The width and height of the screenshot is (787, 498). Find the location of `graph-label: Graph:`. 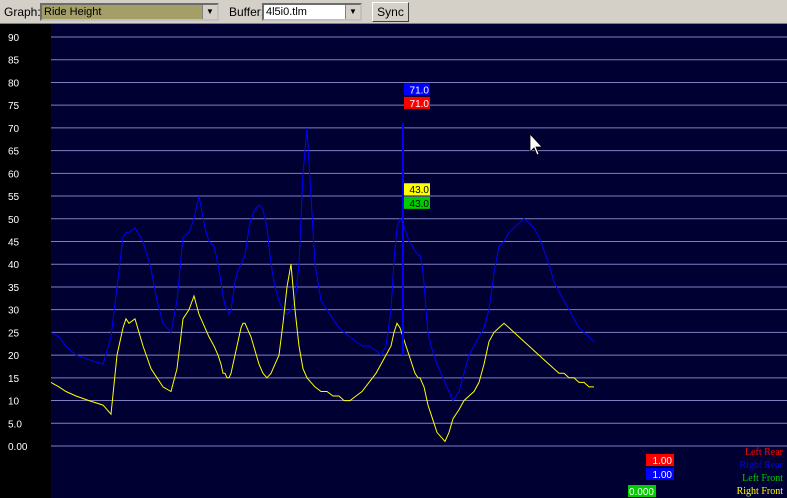

graph-label: Graph: is located at coordinates (22, 12).